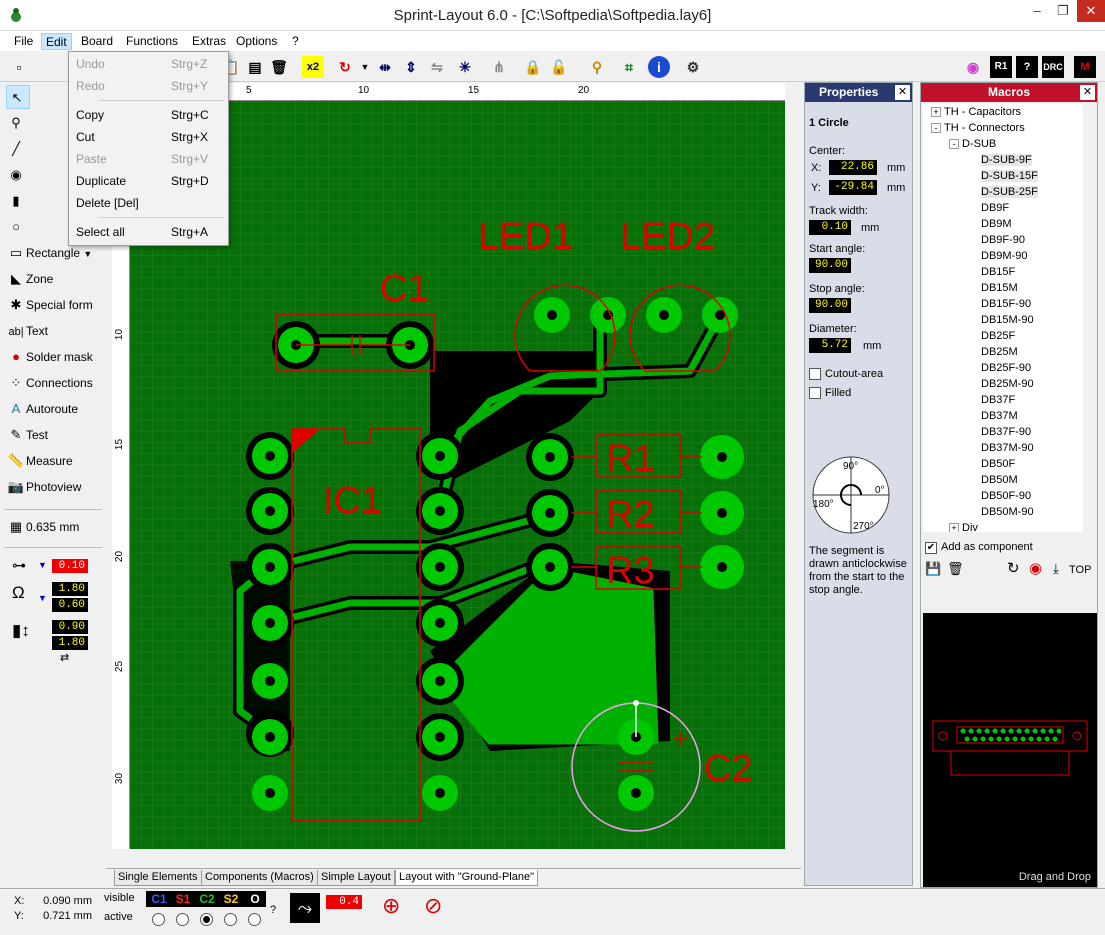  What do you see at coordinates (1003, 320) in the screenshot?
I see `tree-item: DB15M-90` at bounding box center [1003, 320].